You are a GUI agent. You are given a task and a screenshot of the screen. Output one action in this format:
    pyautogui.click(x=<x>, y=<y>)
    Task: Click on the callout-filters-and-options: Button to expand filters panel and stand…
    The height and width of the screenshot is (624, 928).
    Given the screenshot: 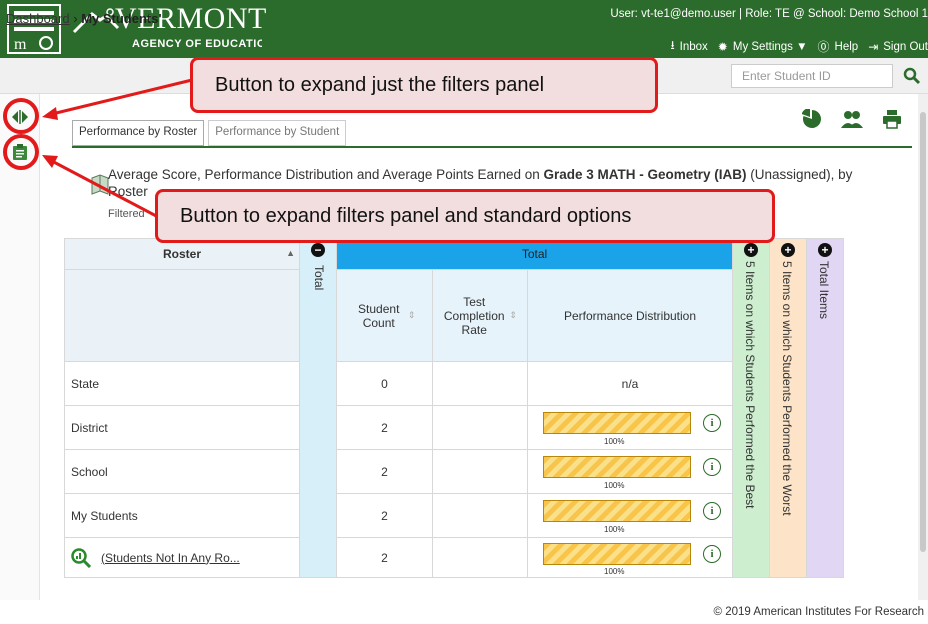 What is the action you would take?
    pyautogui.click(x=465, y=216)
    